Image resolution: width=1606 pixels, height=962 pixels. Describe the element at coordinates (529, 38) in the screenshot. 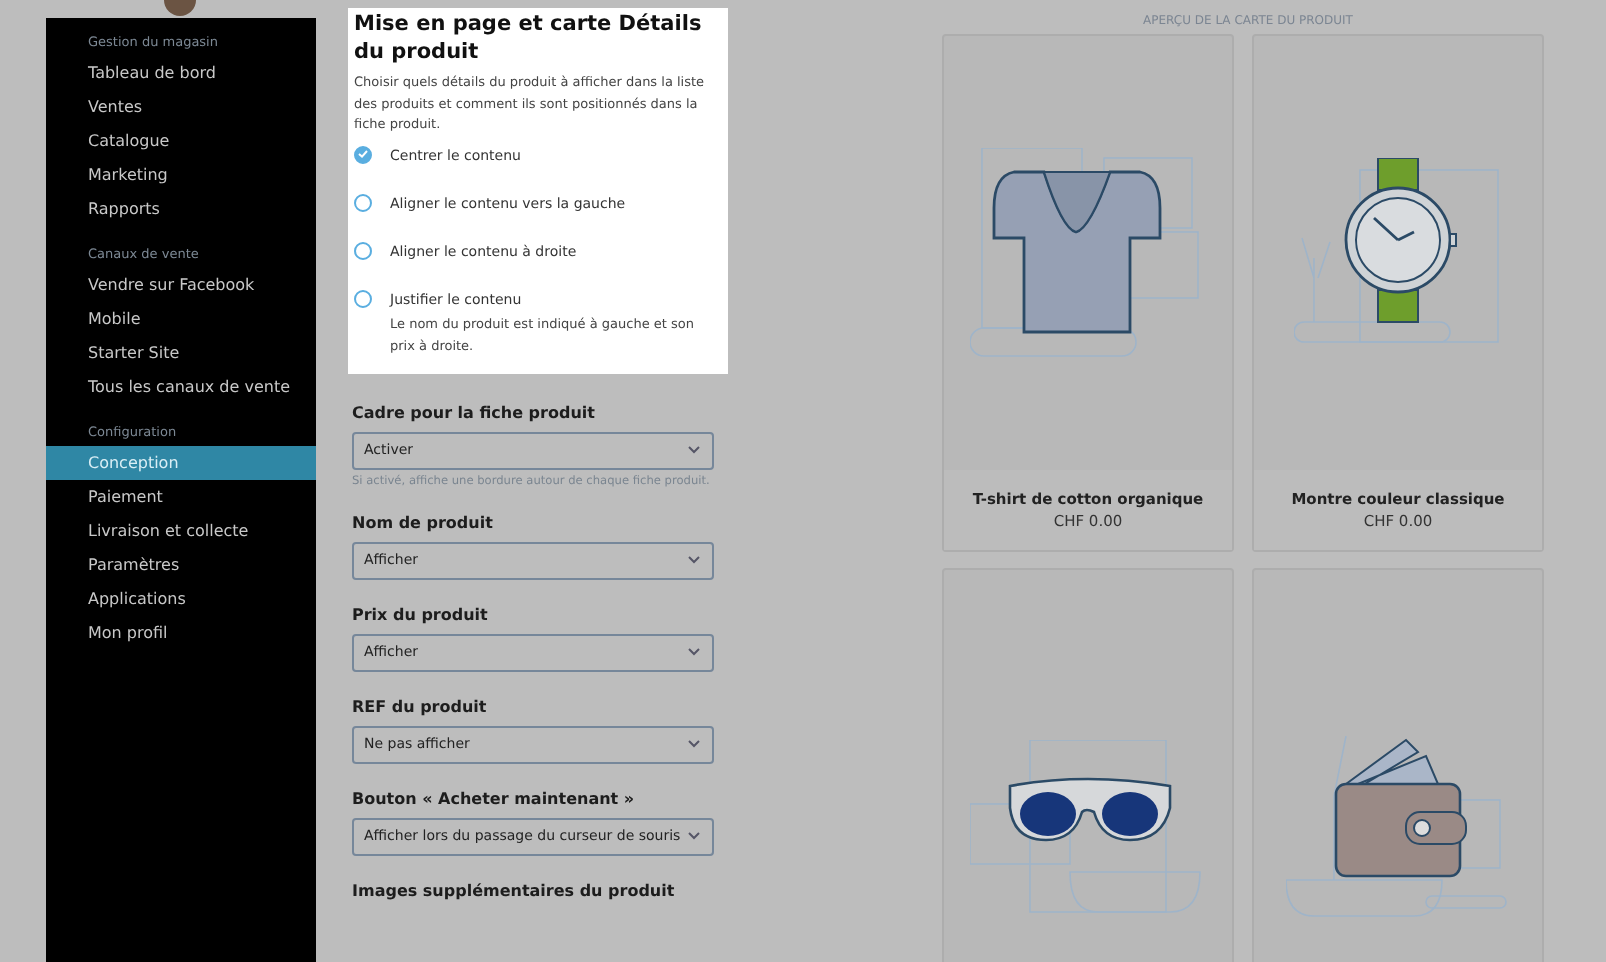

I see `panel-title: Mise en page et carte Détails du produit` at that location.